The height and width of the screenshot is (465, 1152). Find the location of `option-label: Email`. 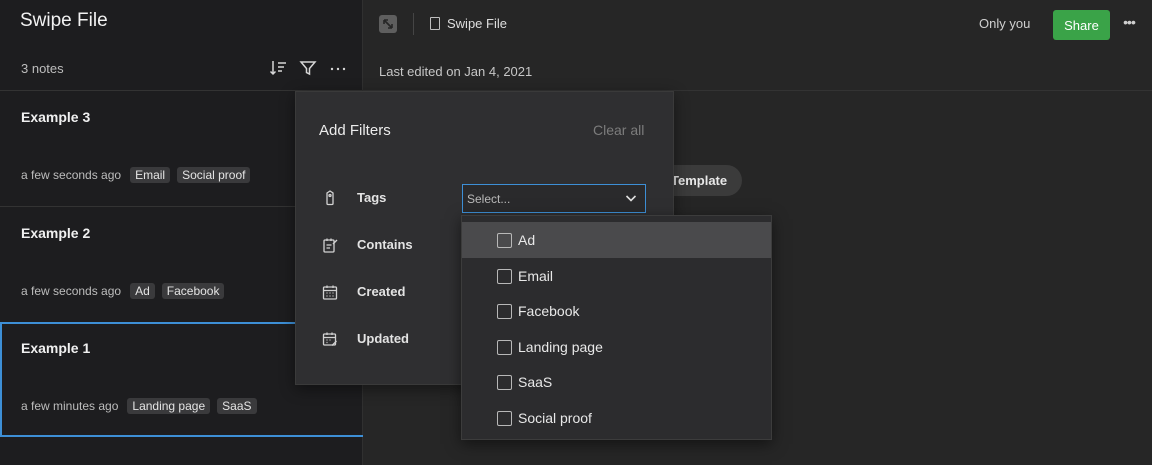

option-label: Email is located at coordinates (536, 276).